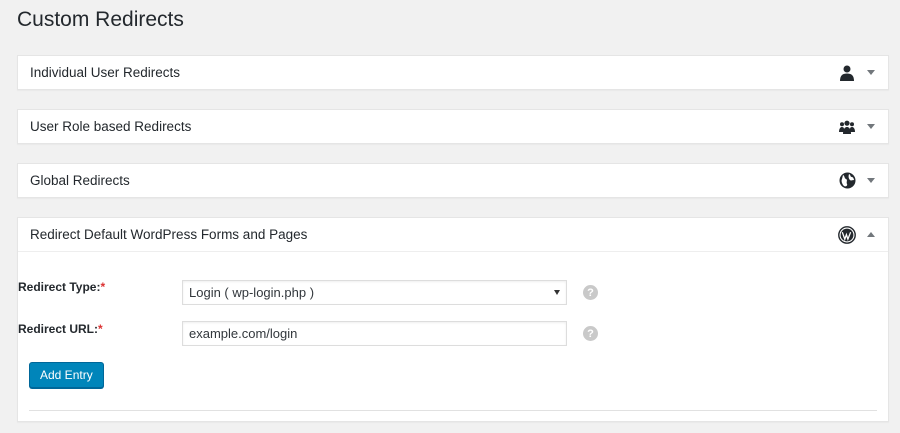 Image resolution: width=900 pixels, height=433 pixels. What do you see at coordinates (60, 329) in the screenshot?
I see `redirect-url-label: Redirect URL:*` at bounding box center [60, 329].